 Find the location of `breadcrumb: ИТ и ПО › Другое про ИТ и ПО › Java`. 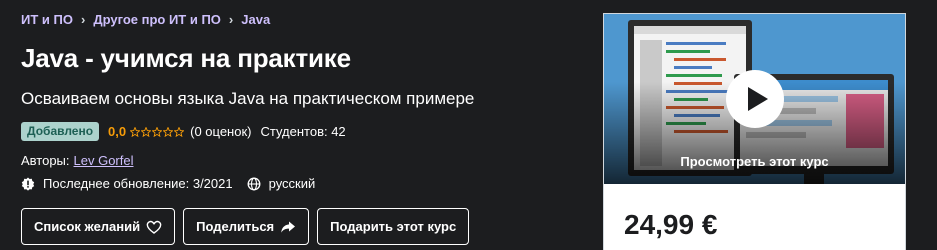

breadcrumb: ИТ и ПО › Другое про ИТ и ПО › Java is located at coordinates (145, 19).